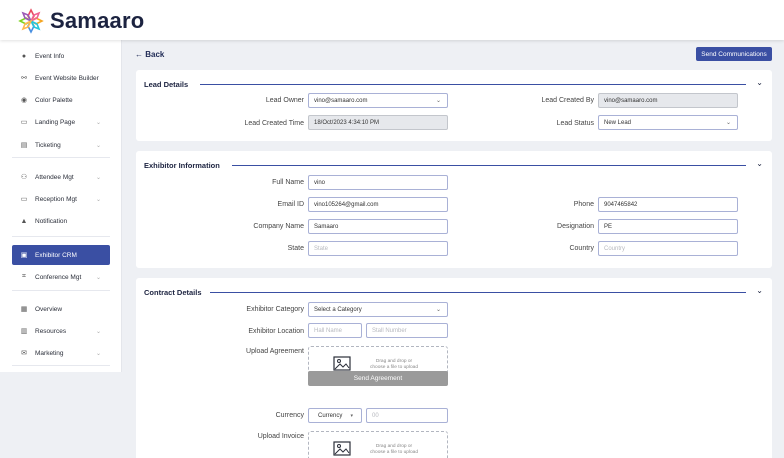 This screenshot has width=784, height=458. I want to click on exhibitor-category-select: Select a Category ⌄, so click(378, 309).